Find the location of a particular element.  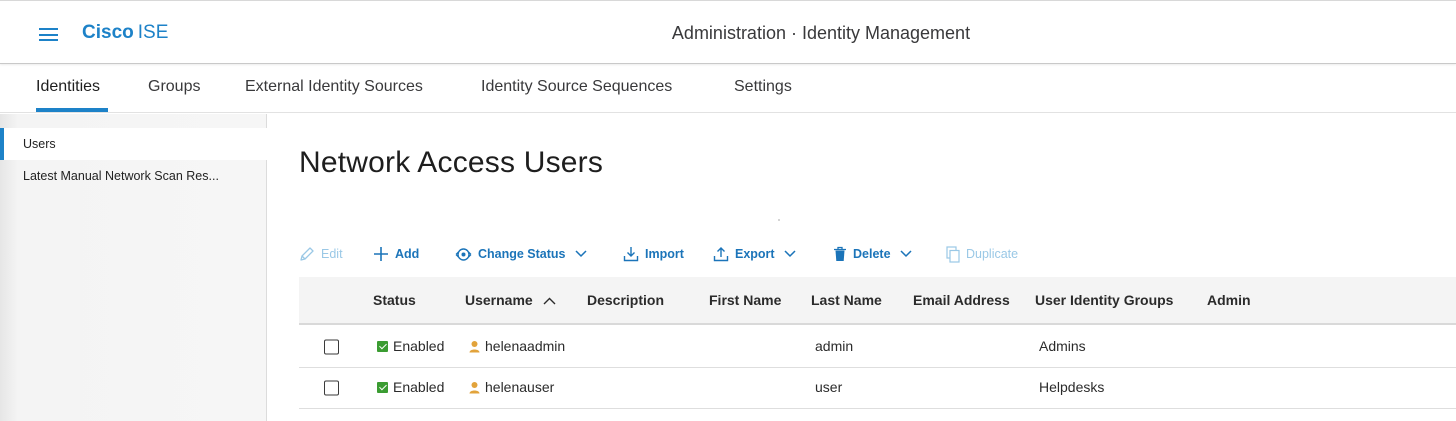

export-button: Export is located at coordinates (754, 254).